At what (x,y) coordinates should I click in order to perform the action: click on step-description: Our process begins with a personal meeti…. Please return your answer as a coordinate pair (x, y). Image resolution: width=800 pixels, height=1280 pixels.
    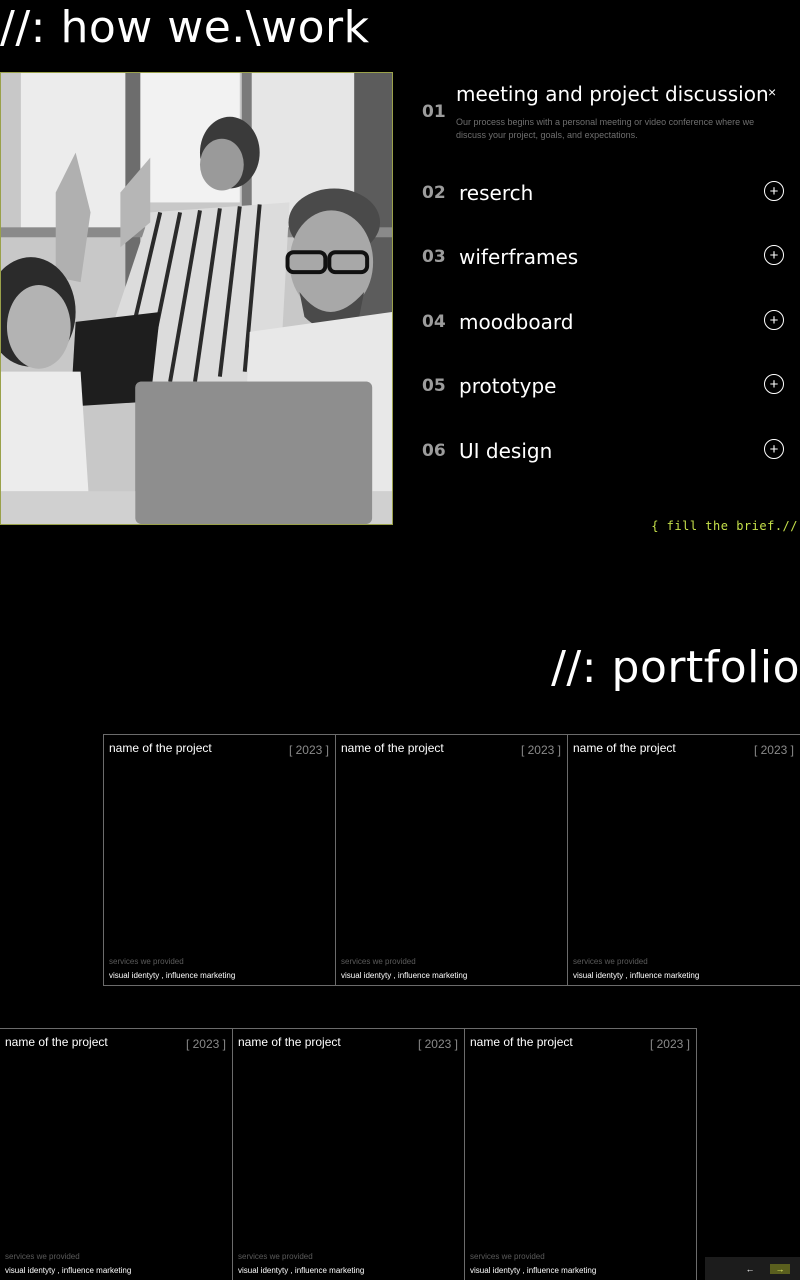
    Looking at the image, I should click on (605, 128).